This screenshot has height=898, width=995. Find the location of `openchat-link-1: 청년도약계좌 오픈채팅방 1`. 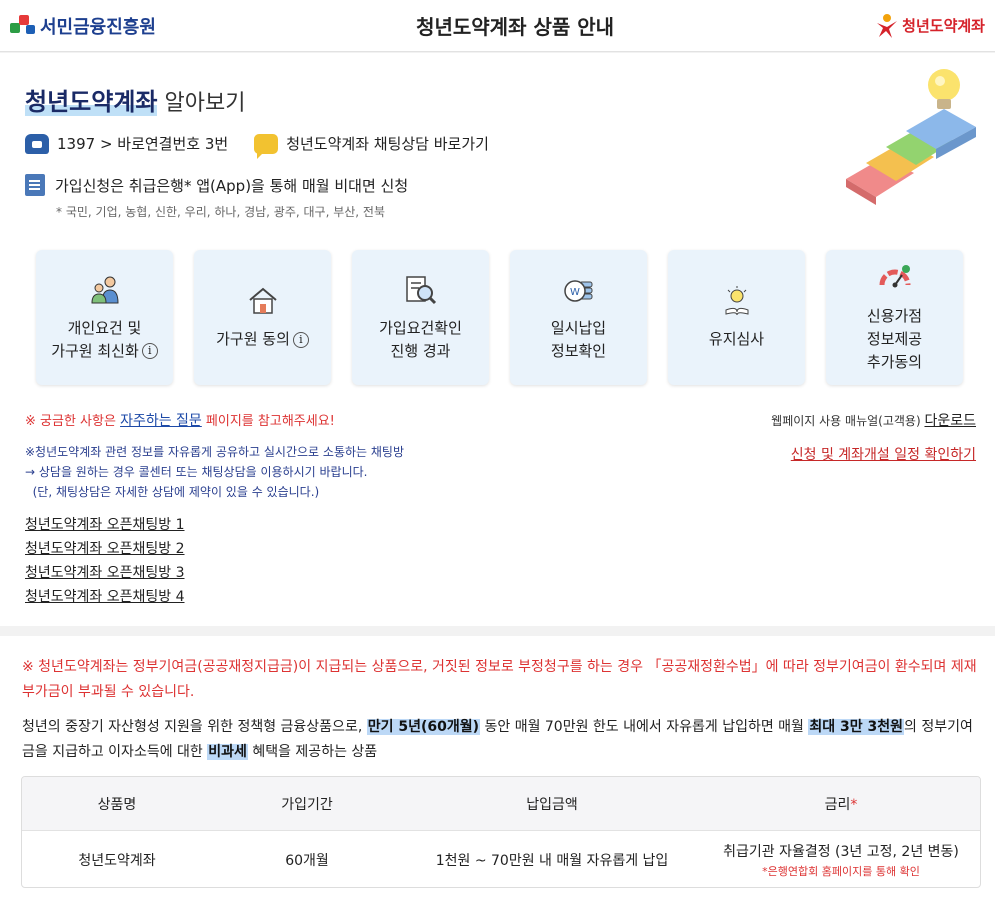

openchat-link-1: 청년도약계좌 오픈채팅방 1 is located at coordinates (105, 525).